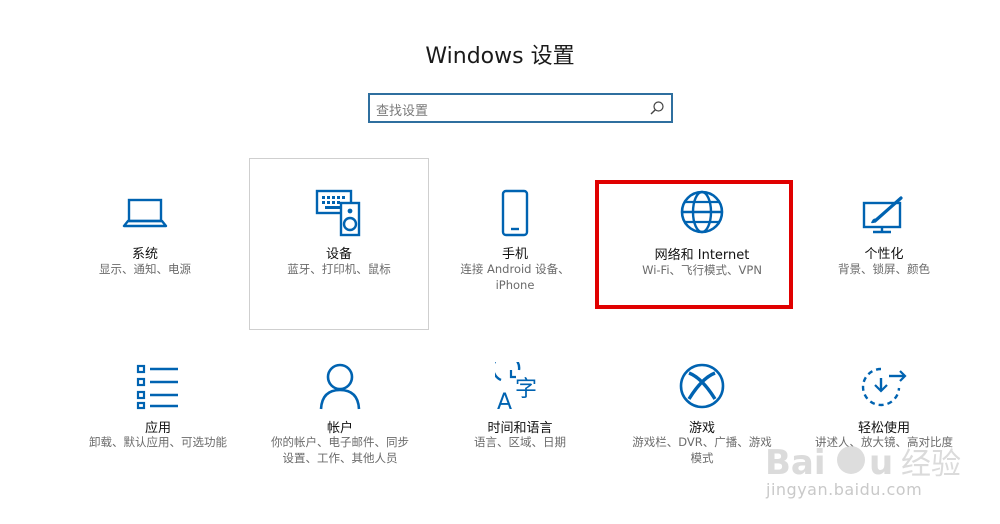  I want to click on devices-icon, so click(338, 213).